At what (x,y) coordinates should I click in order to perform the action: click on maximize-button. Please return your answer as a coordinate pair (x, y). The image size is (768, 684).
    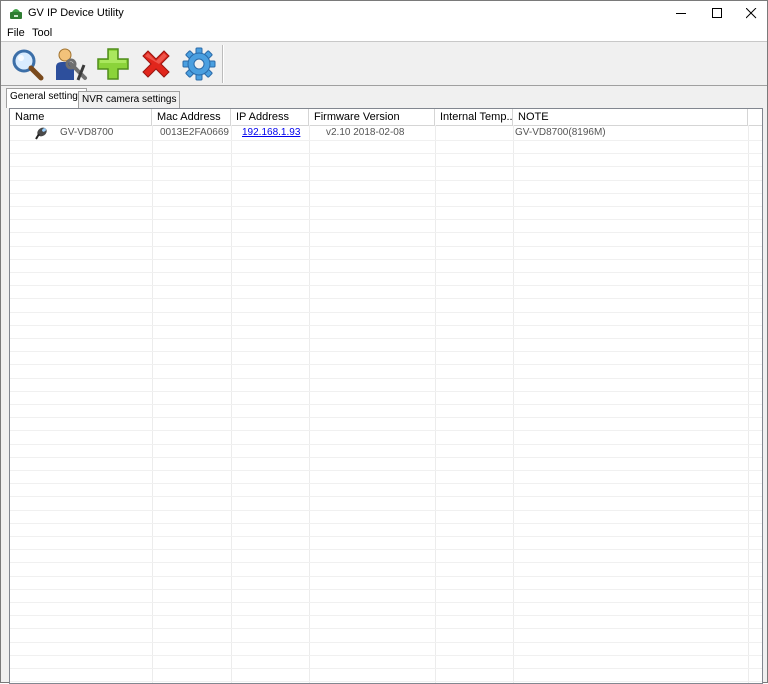
    Looking at the image, I should click on (717, 13).